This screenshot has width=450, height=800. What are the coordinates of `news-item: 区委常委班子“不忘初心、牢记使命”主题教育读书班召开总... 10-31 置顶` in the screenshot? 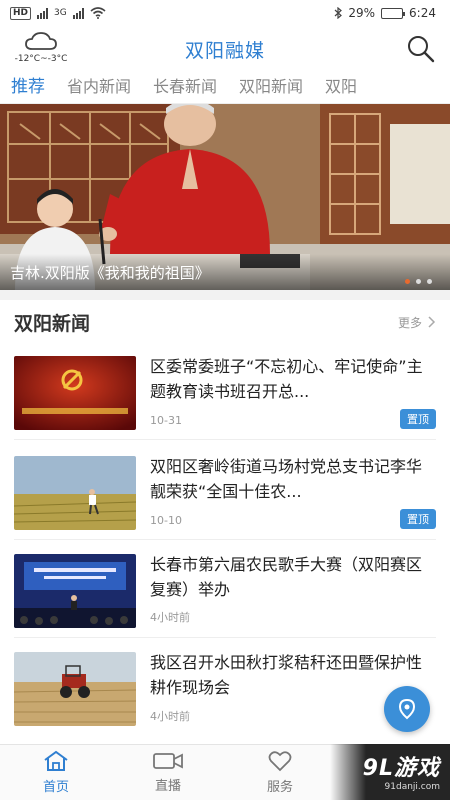 It's located at (225, 396).